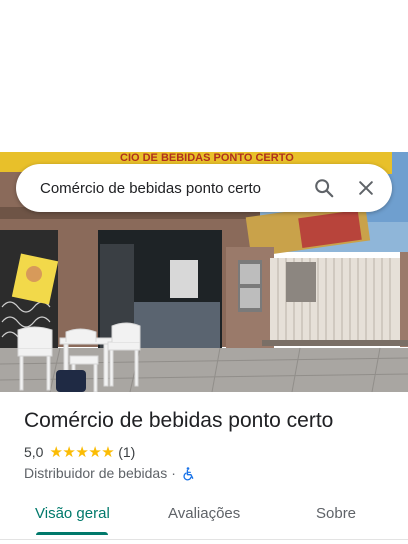 This screenshot has height=544, width=408. Describe the element at coordinates (336, 513) in the screenshot. I see `tab-about: Sobre` at that location.